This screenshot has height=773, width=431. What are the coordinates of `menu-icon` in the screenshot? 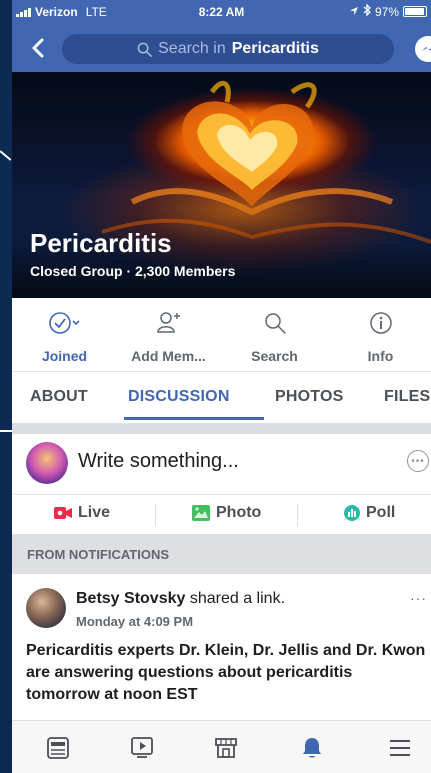 It's located at (400, 748).